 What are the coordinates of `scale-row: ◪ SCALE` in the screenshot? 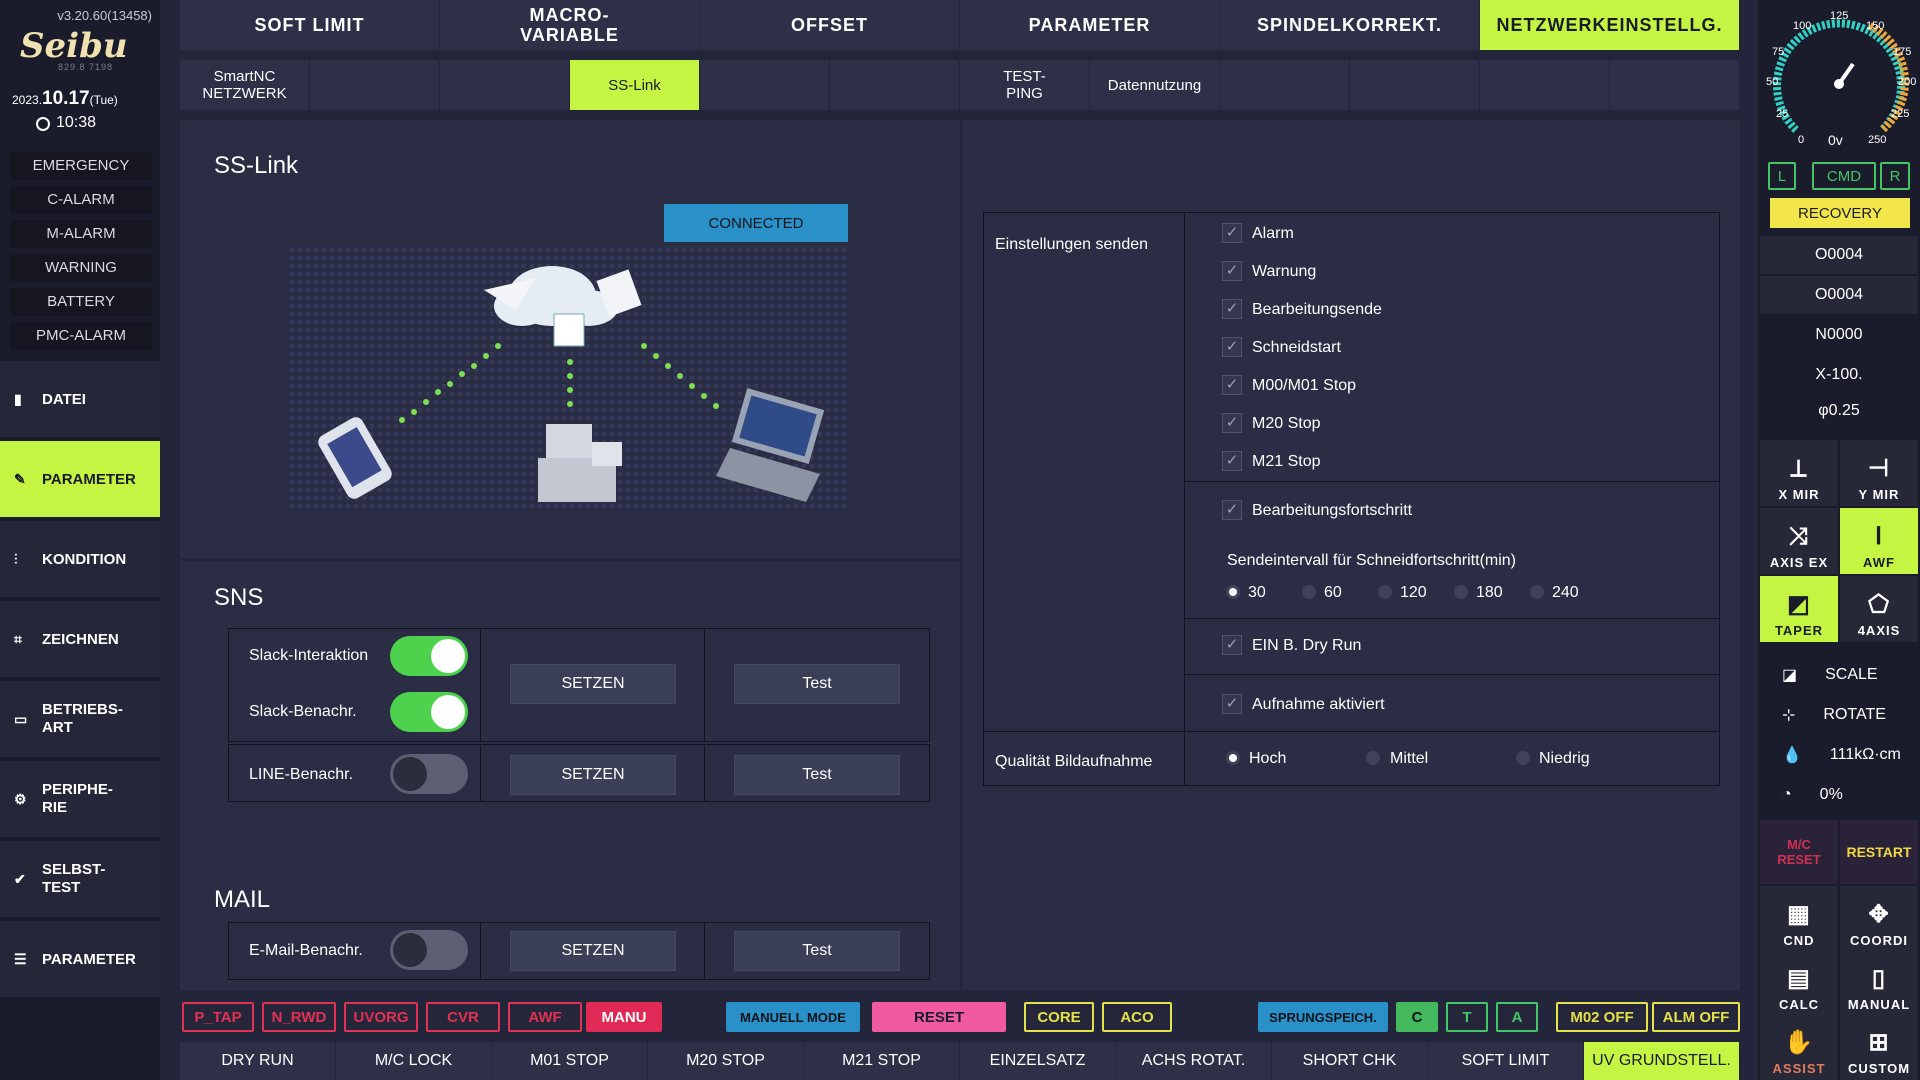 It's located at (1839, 675).